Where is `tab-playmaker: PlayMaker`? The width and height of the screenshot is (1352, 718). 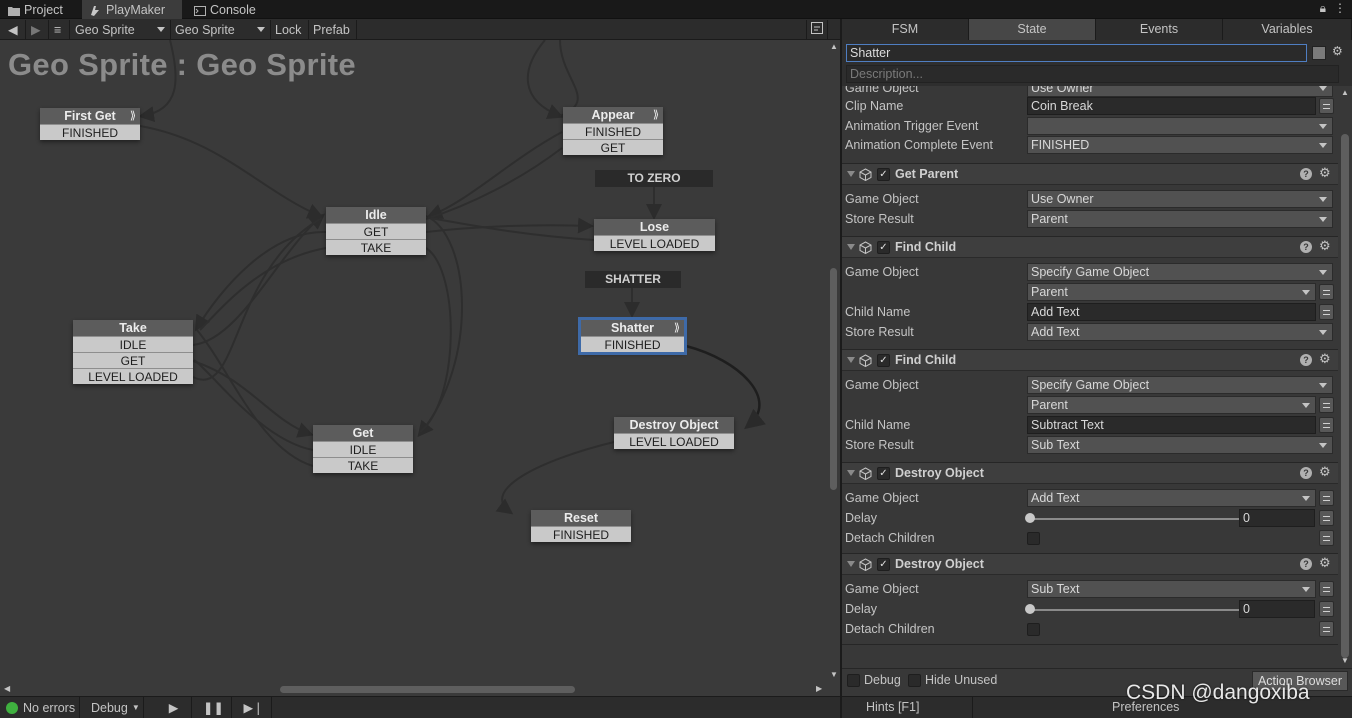 tab-playmaker: PlayMaker is located at coordinates (132, 9).